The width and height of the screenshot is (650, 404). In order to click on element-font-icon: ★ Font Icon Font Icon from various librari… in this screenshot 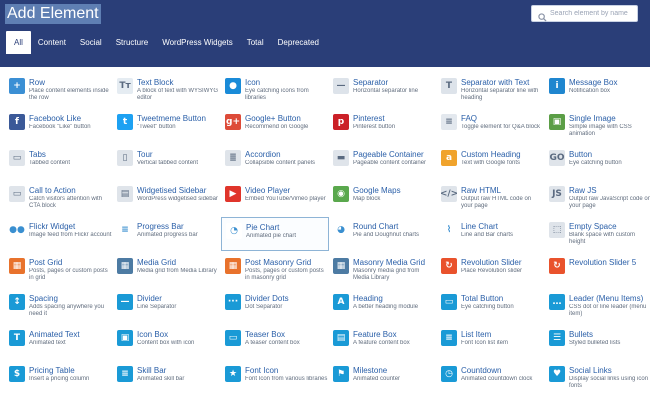, I will do `click(275, 378)`.